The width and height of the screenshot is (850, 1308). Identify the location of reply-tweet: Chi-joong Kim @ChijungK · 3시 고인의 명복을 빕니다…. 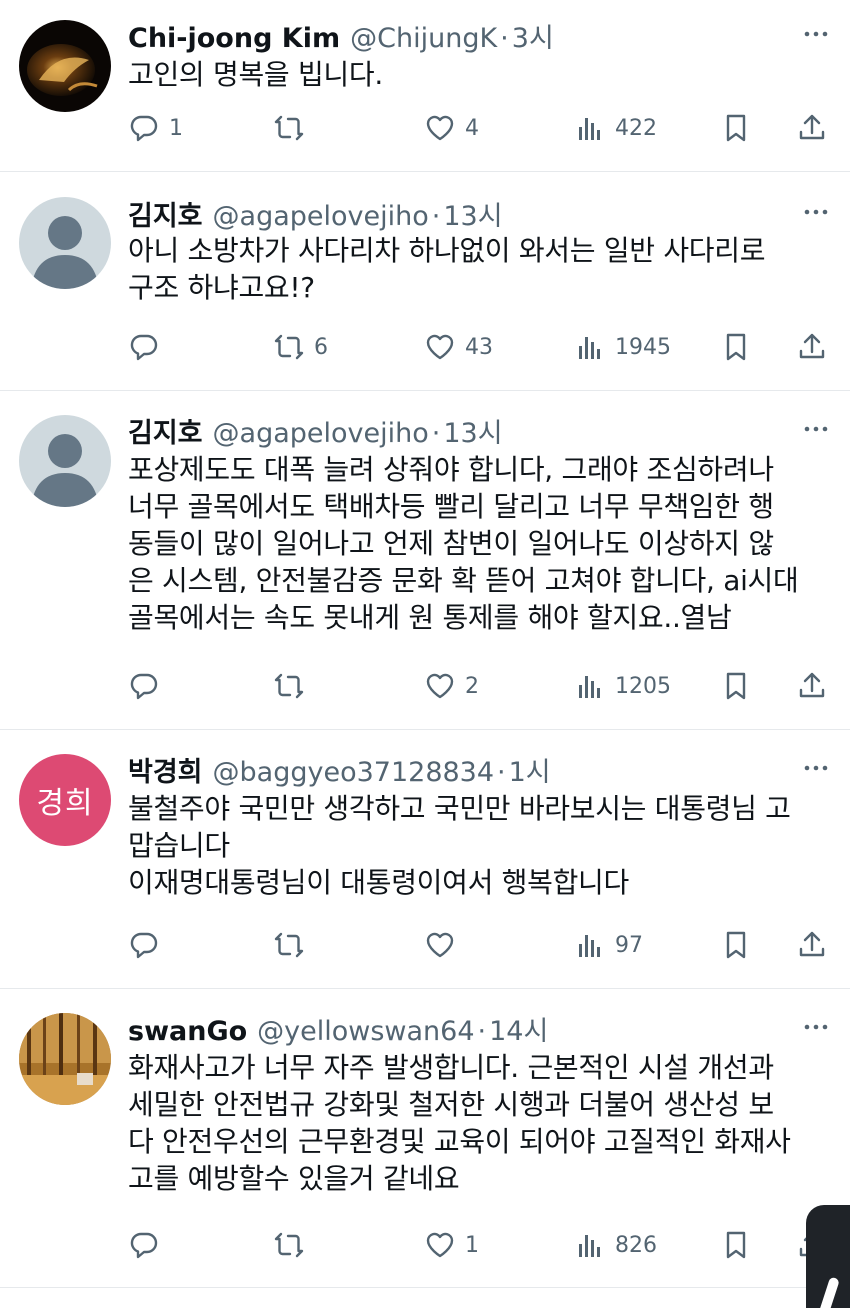
(425, 86).